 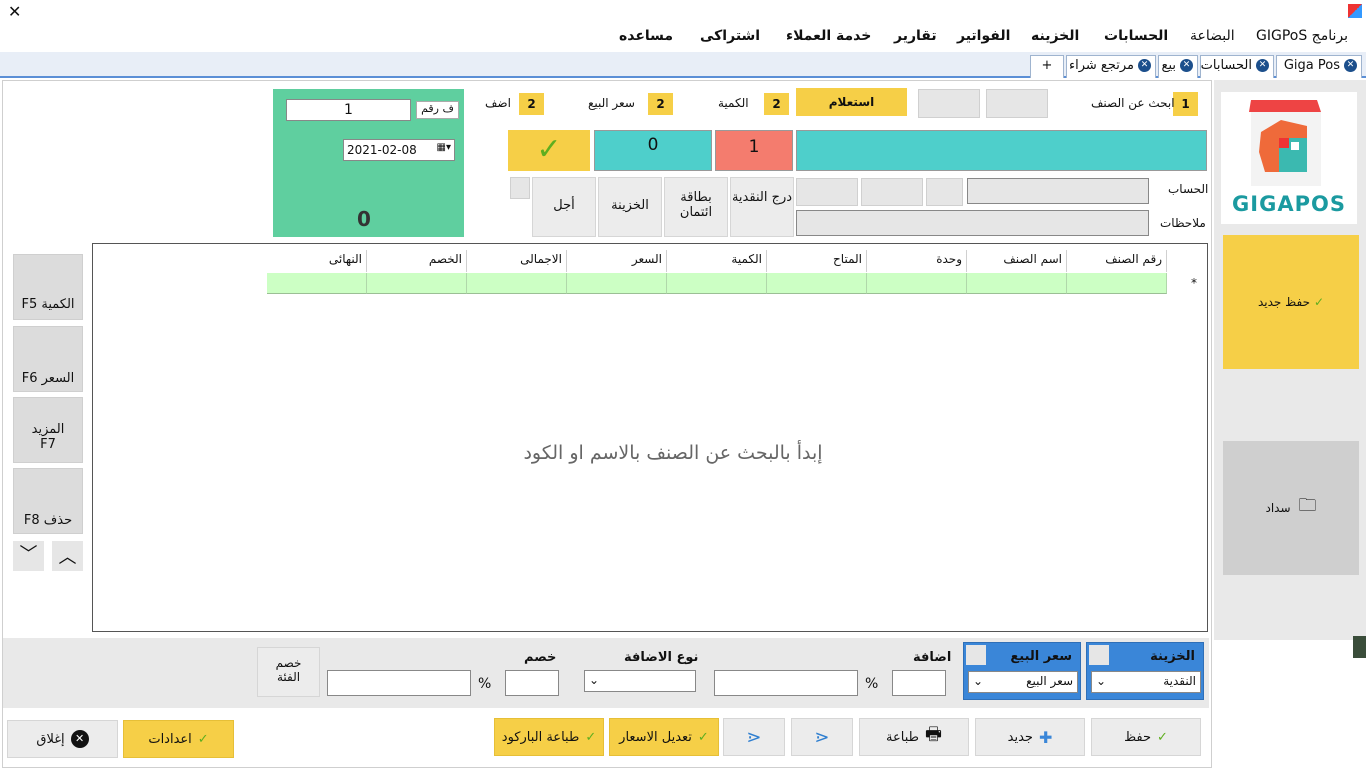 What do you see at coordinates (1058, 191) in the screenshot?
I see `account-input` at bounding box center [1058, 191].